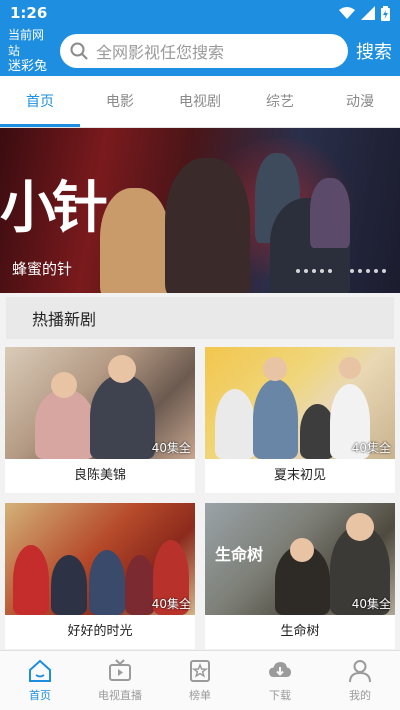  I want to click on nav-label: 我的, so click(360, 695).